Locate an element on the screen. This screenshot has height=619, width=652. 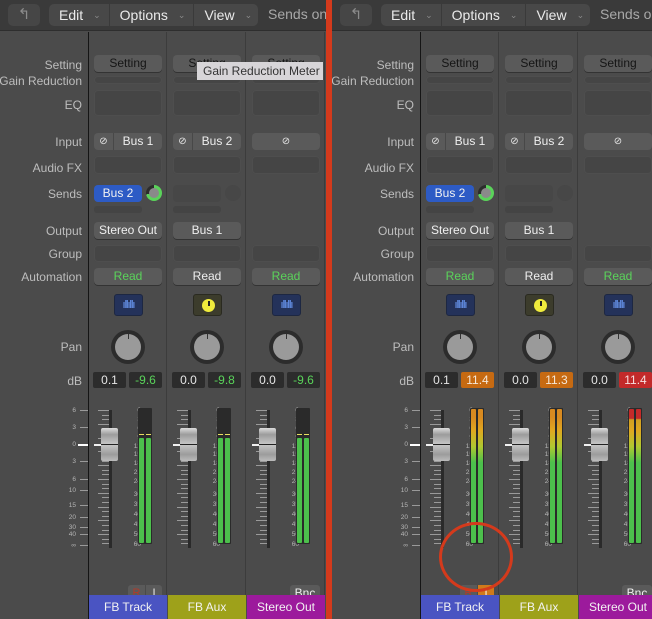
peak-value: -9.8 is located at coordinates (224, 380).